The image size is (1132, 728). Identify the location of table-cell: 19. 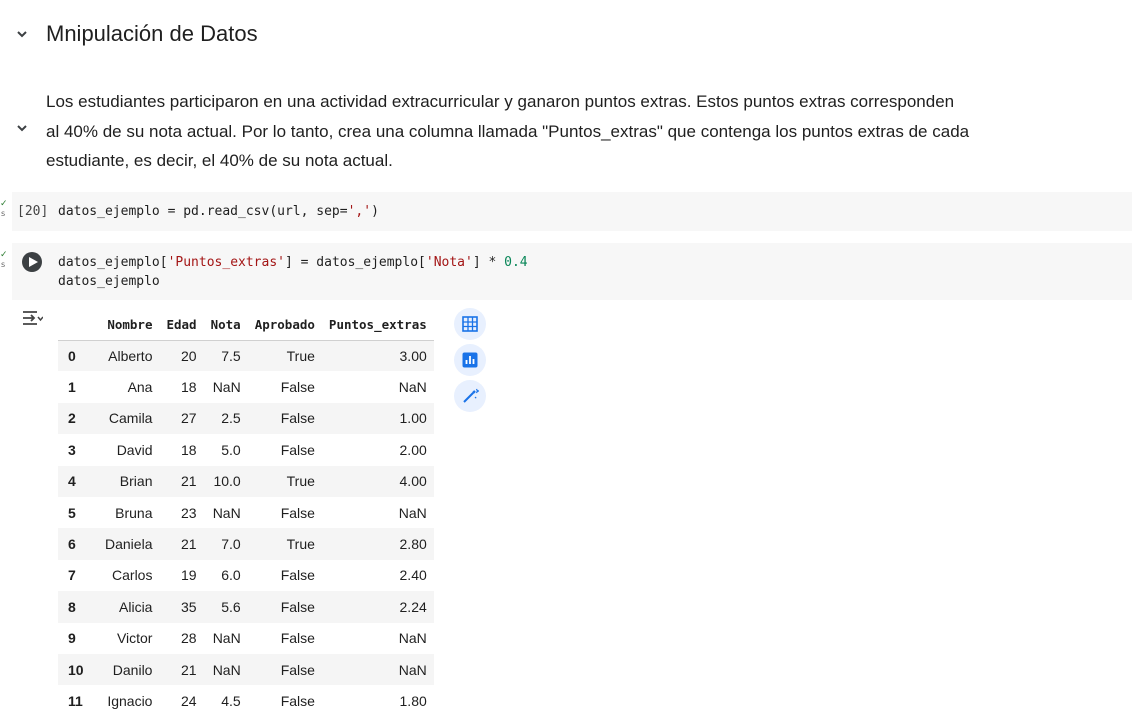
(189, 575).